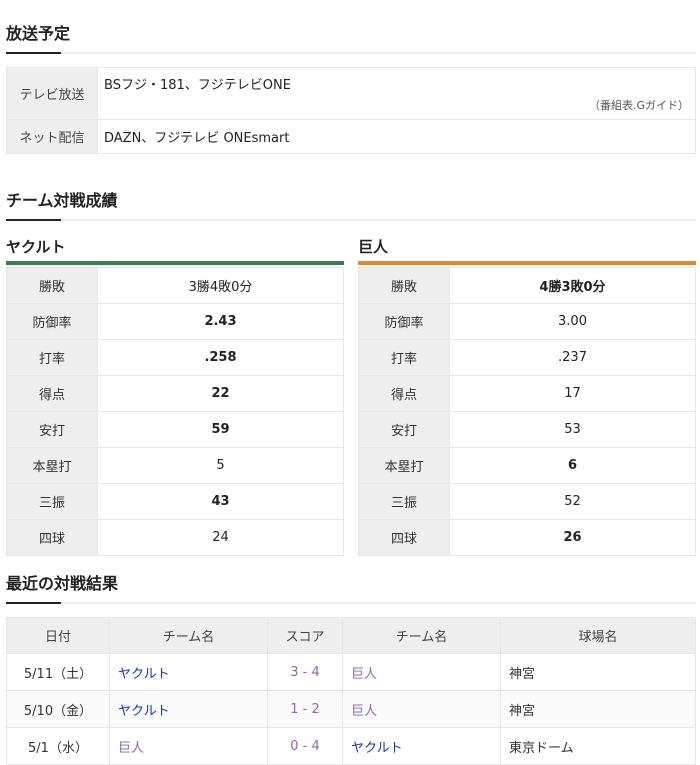  What do you see at coordinates (58, 672) in the screenshot?
I see `date: 5/11（土）` at bounding box center [58, 672].